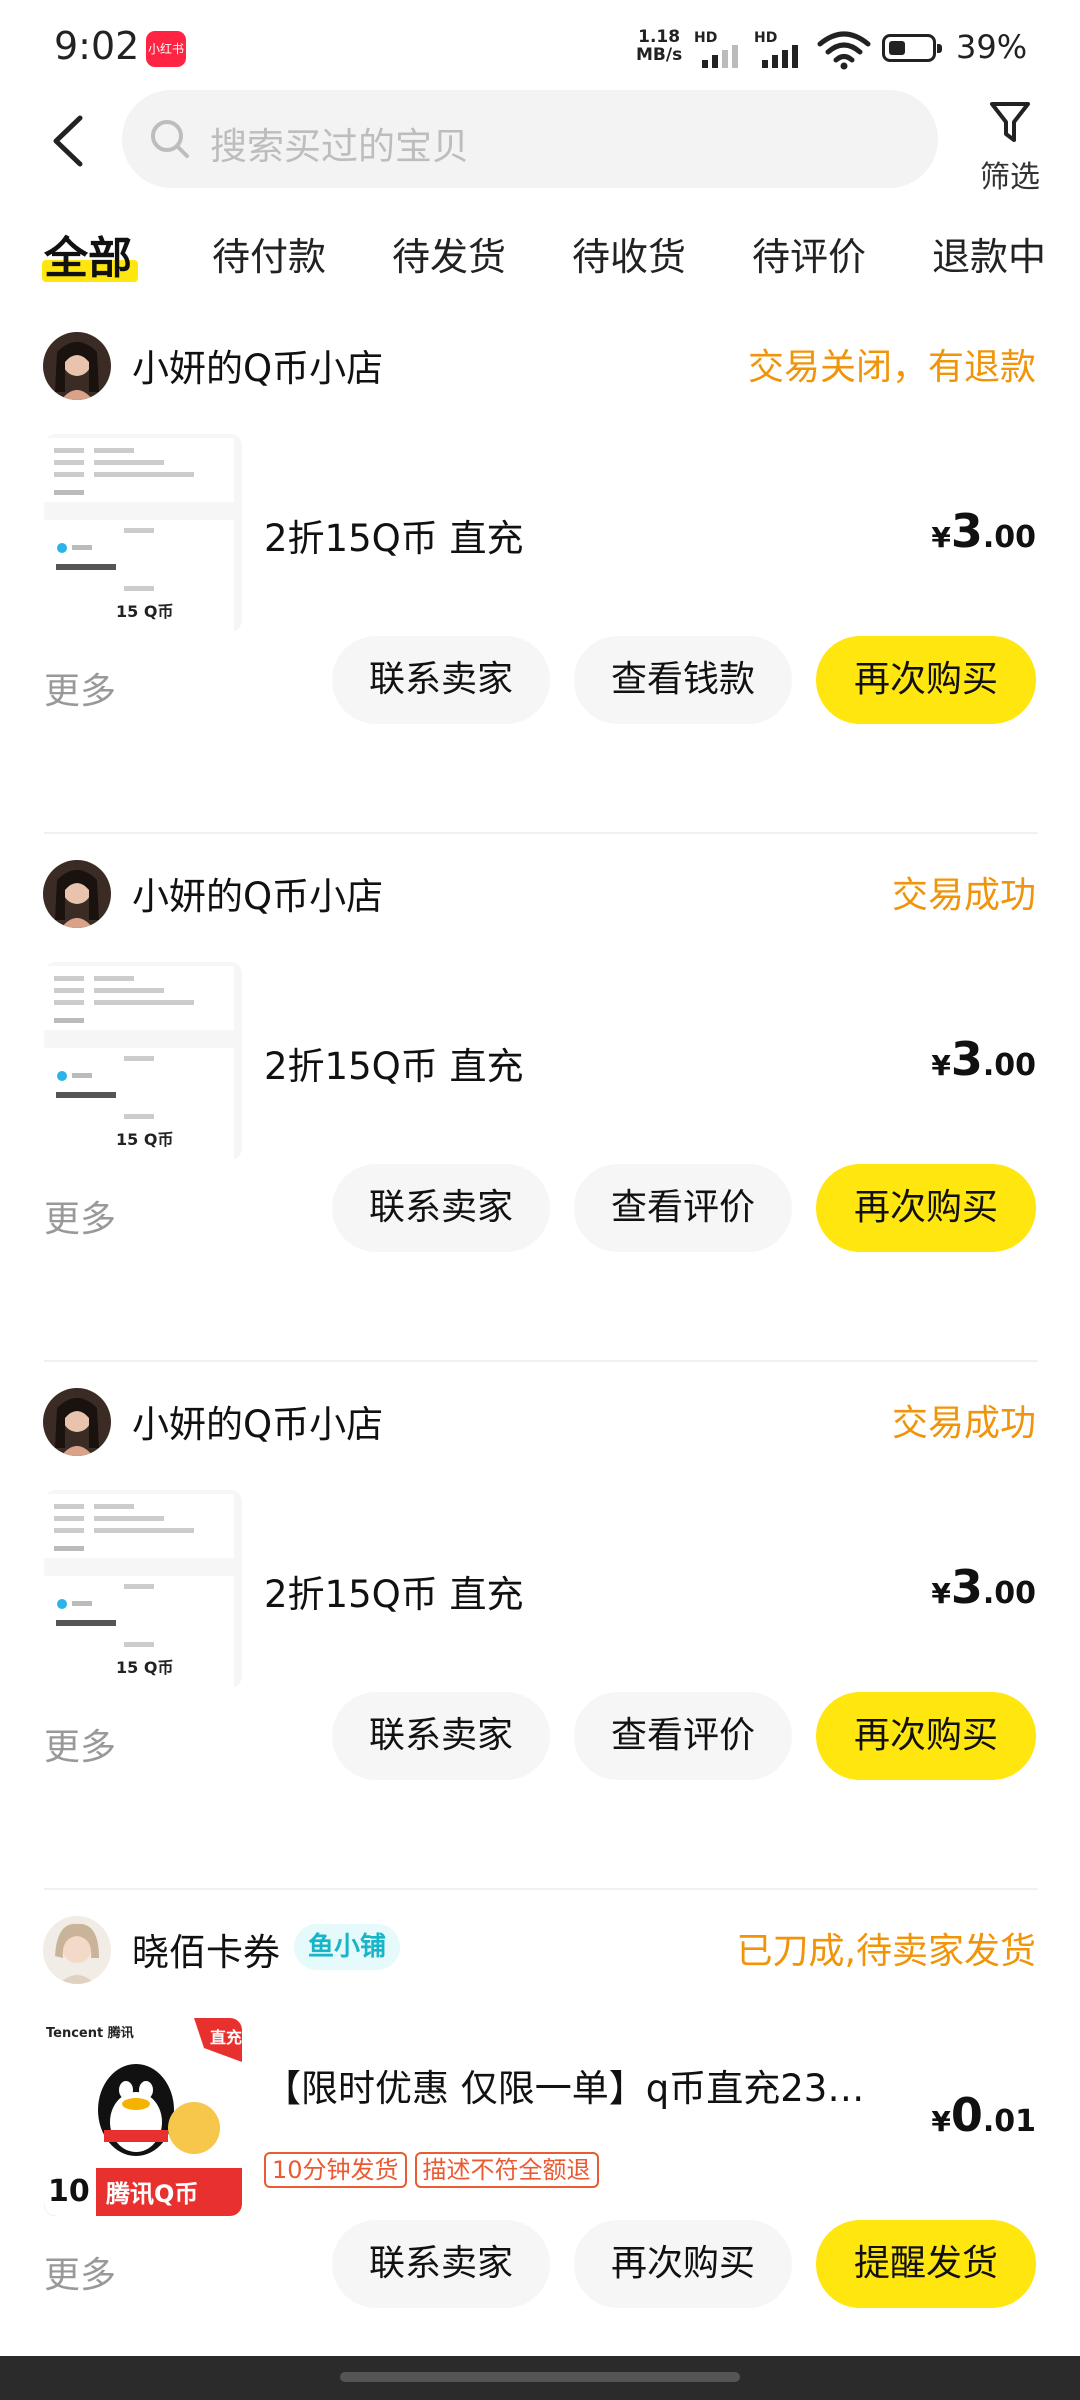 This screenshot has height=2400, width=1080. Describe the element at coordinates (90, 2033) in the screenshot. I see `thumbnail-brand: Tencent 腾讯` at that location.